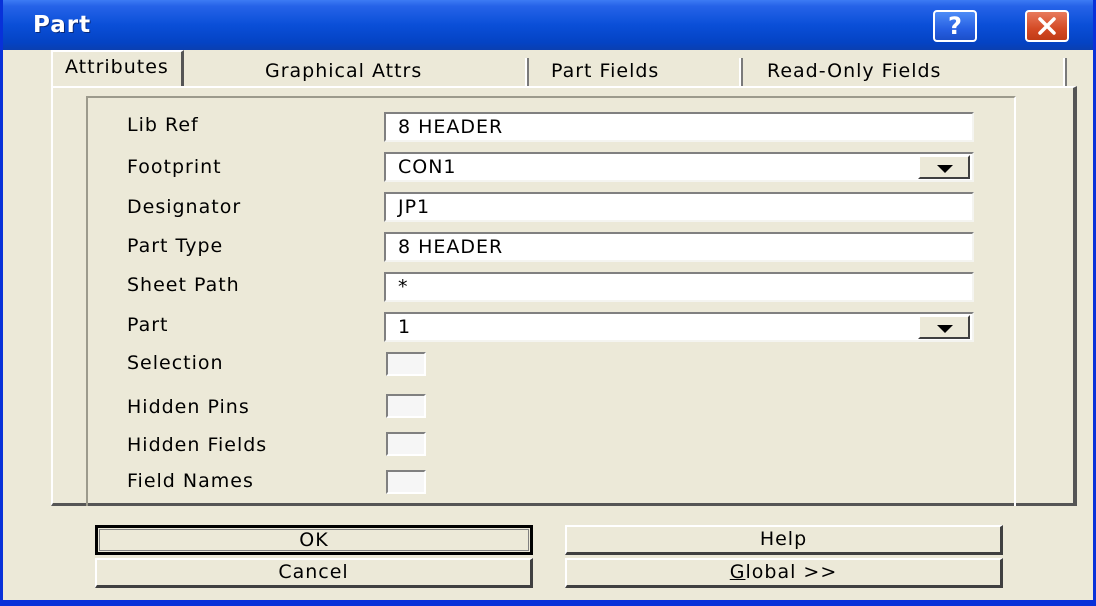  Describe the element at coordinates (548, 25) in the screenshot. I see `title-bar: Part ?` at that location.